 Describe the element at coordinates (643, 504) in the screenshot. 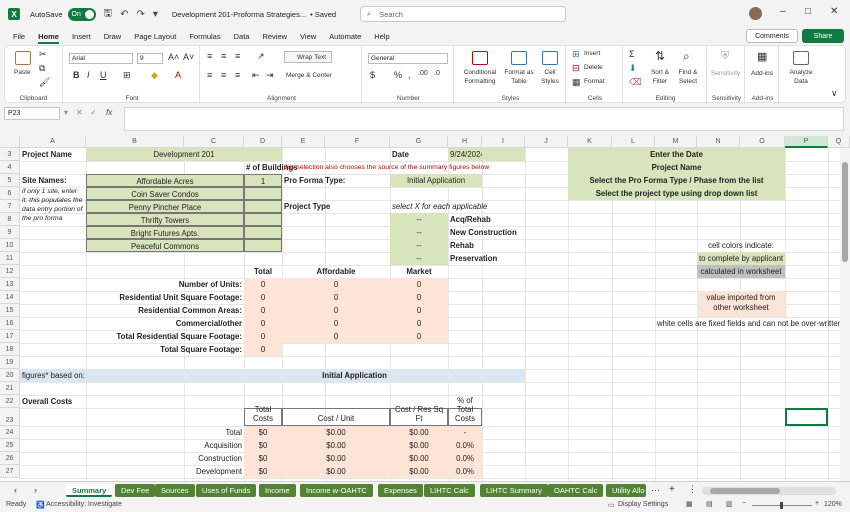

I see `display-settings-button: Display Settings` at that location.